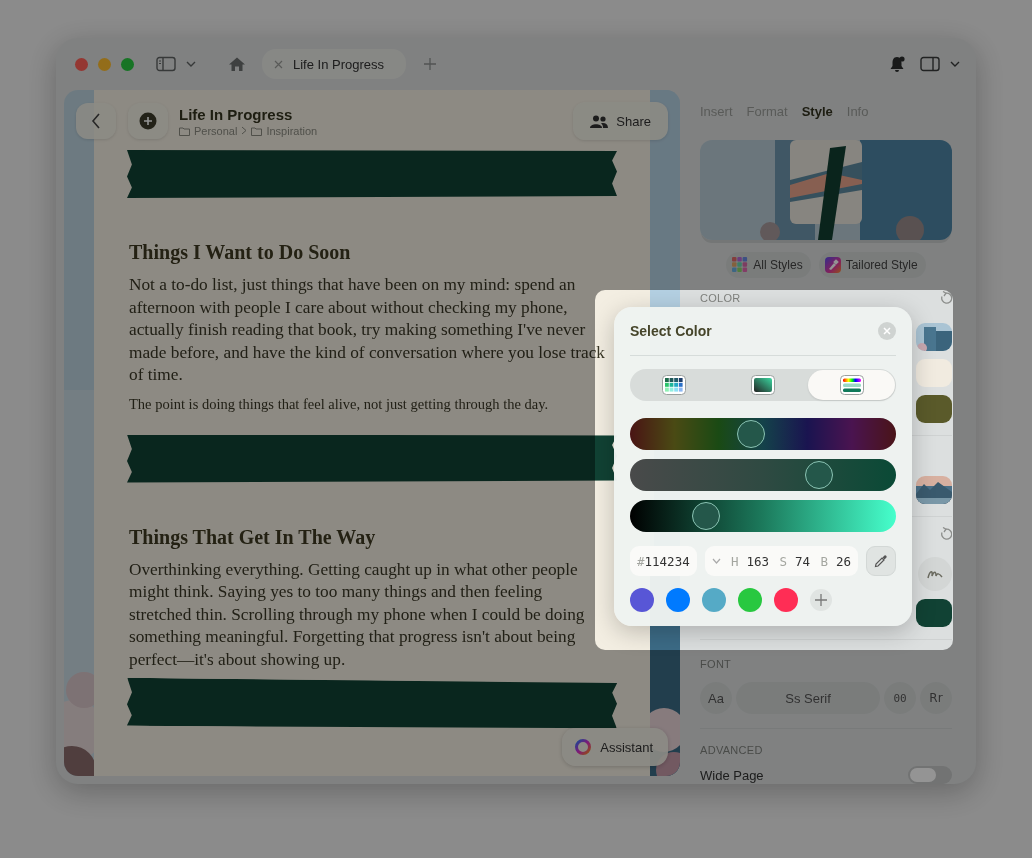 Image resolution: width=1032 pixels, height=858 pixels. I want to click on paragraph: The point is doing things that feel alive, not just getting through the day., so click(339, 404).